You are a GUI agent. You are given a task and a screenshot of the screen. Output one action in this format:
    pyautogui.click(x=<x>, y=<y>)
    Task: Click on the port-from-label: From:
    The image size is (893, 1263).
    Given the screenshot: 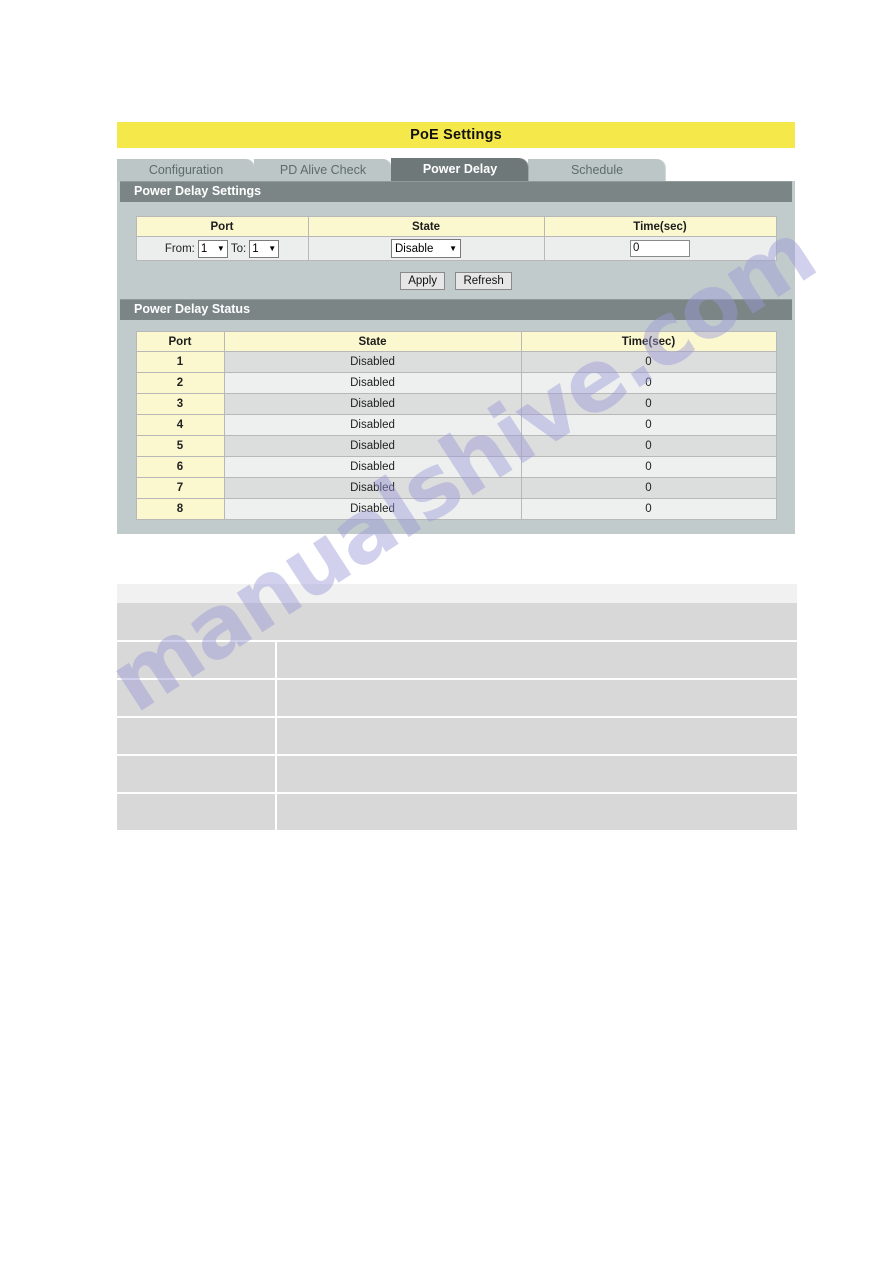 What is the action you would take?
    pyautogui.click(x=179, y=248)
    